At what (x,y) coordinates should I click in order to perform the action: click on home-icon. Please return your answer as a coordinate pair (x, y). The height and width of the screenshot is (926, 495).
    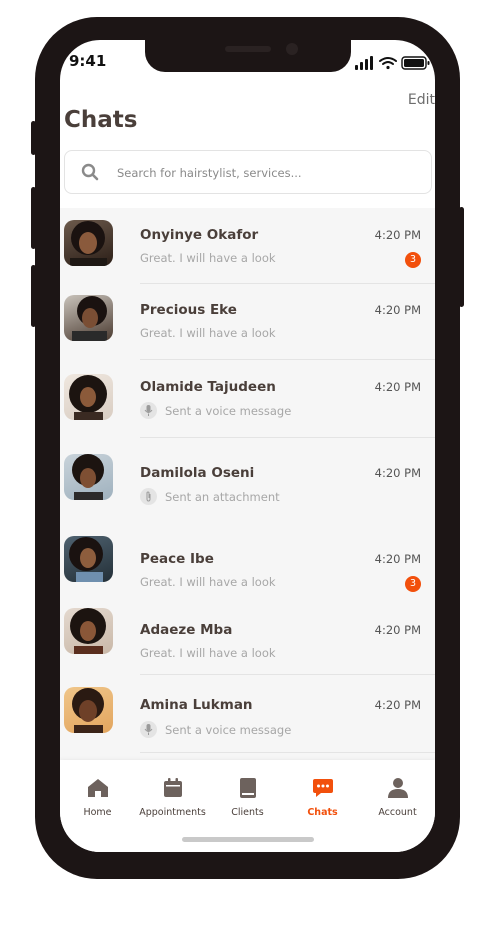
    Looking at the image, I should click on (97, 788).